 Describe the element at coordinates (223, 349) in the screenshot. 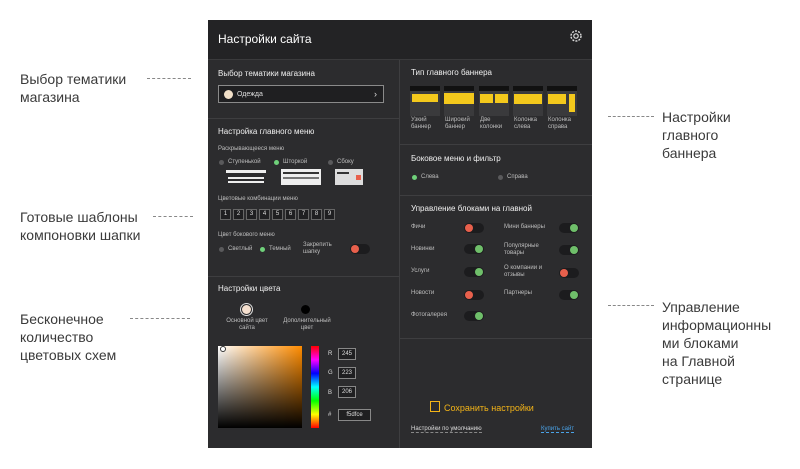

I see `color-picker-cursor` at that location.